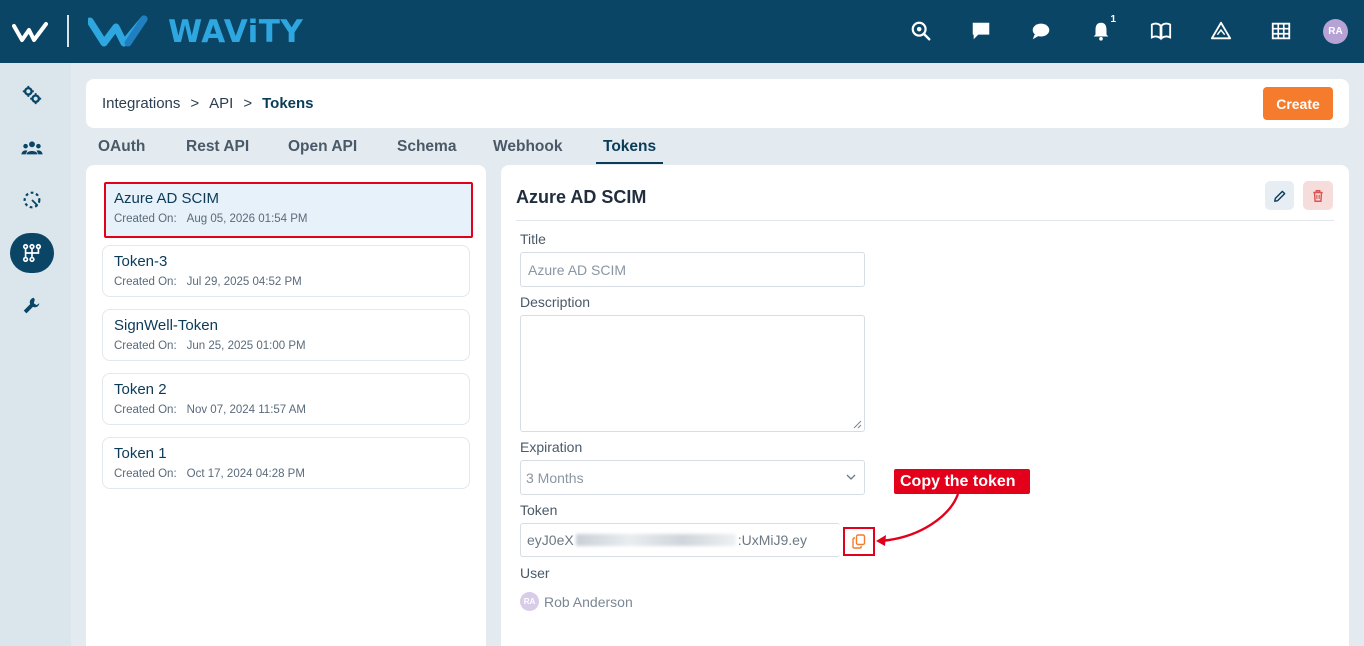 This screenshot has width=1364, height=646. I want to click on tab-webhook: Webhook, so click(527, 151).